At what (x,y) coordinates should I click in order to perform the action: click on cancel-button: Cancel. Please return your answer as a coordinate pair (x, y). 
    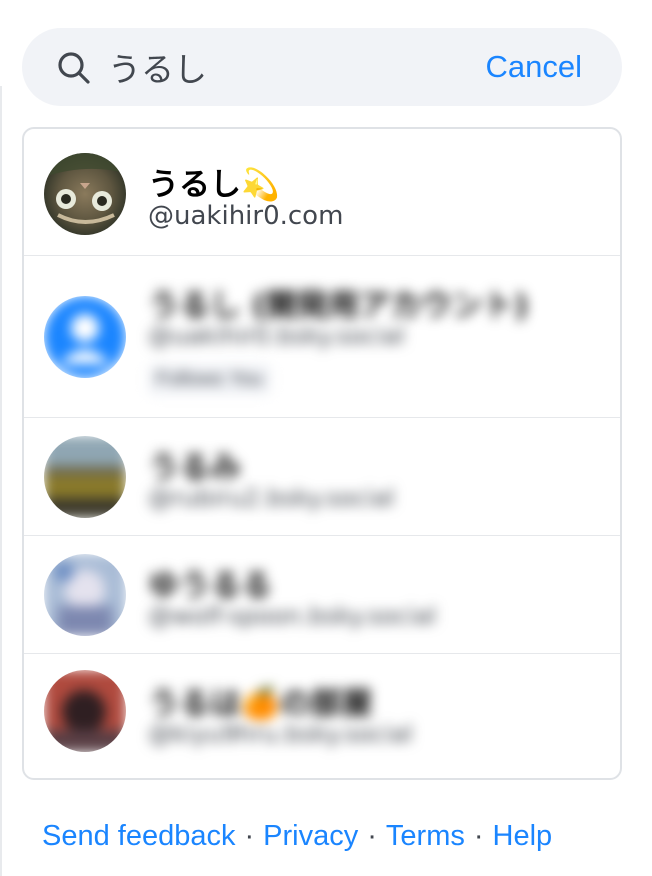
    Looking at the image, I should click on (534, 67).